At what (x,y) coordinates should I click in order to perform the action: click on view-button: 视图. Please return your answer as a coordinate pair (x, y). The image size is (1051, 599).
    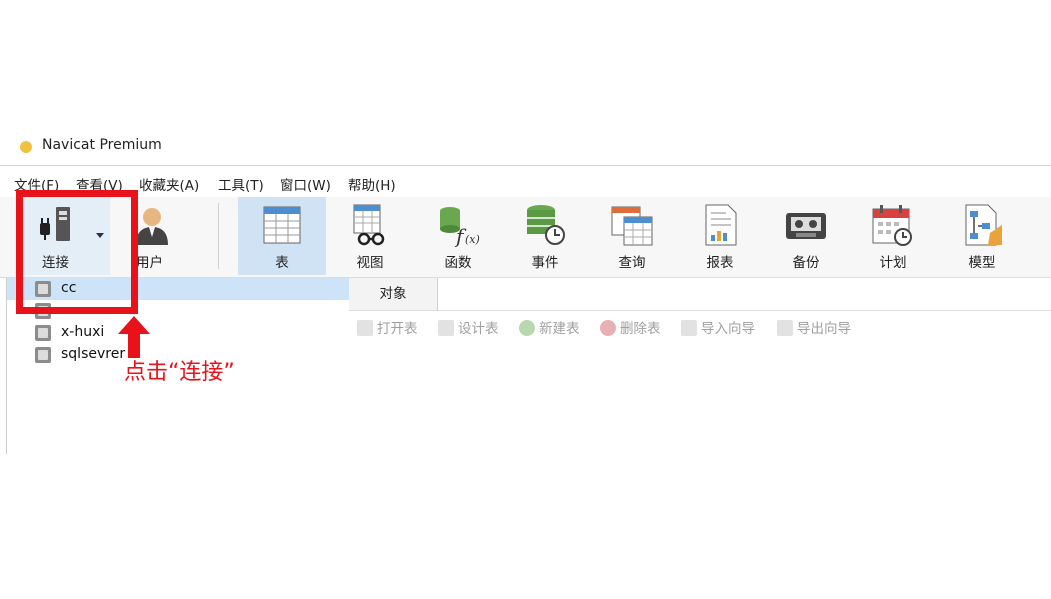
    Looking at the image, I should click on (370, 236).